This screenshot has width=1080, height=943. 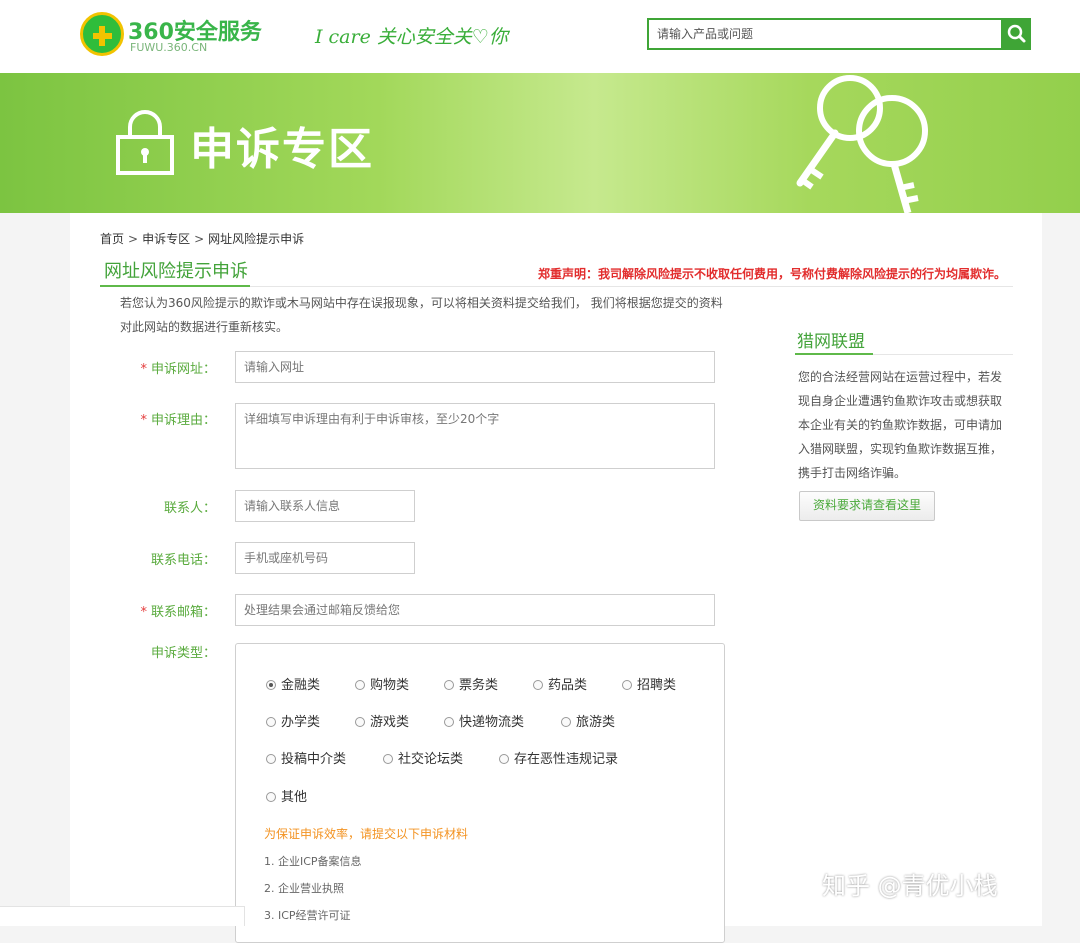 I want to click on radio-ticketing: 票务类, so click(x=471, y=683).